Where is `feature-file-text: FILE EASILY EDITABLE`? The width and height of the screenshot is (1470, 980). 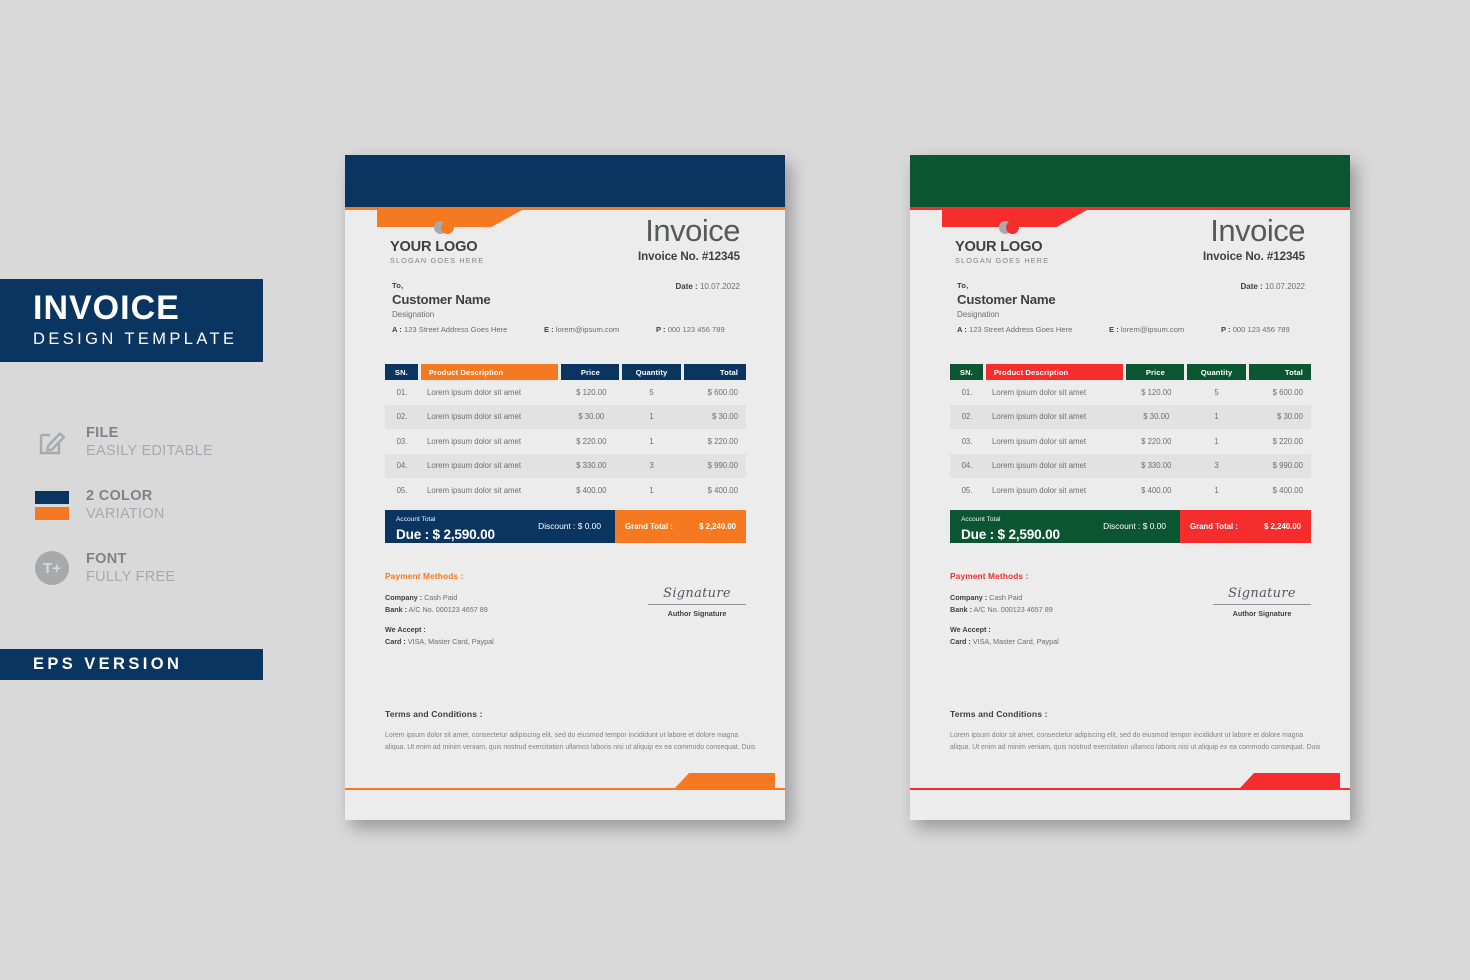
feature-file-text: FILE EASILY EDITABLE is located at coordinates (149, 442).